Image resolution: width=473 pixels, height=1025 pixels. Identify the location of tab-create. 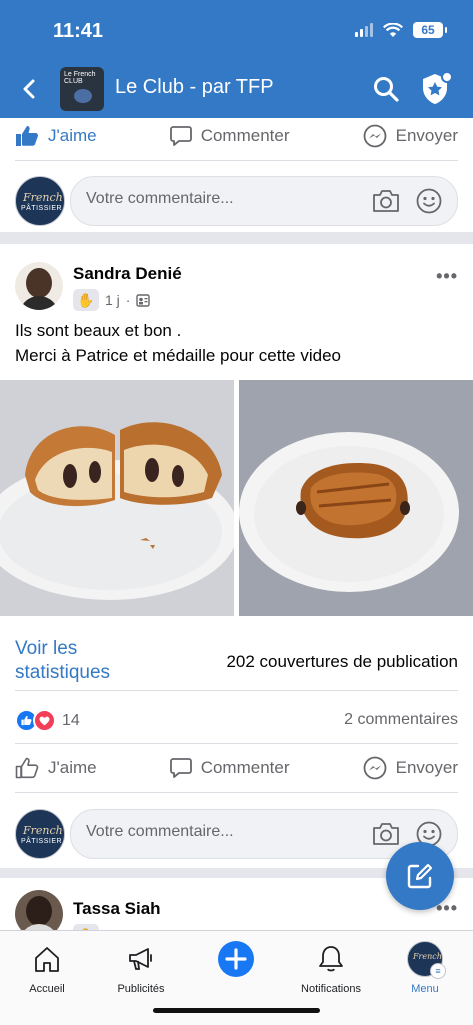
(236, 954).